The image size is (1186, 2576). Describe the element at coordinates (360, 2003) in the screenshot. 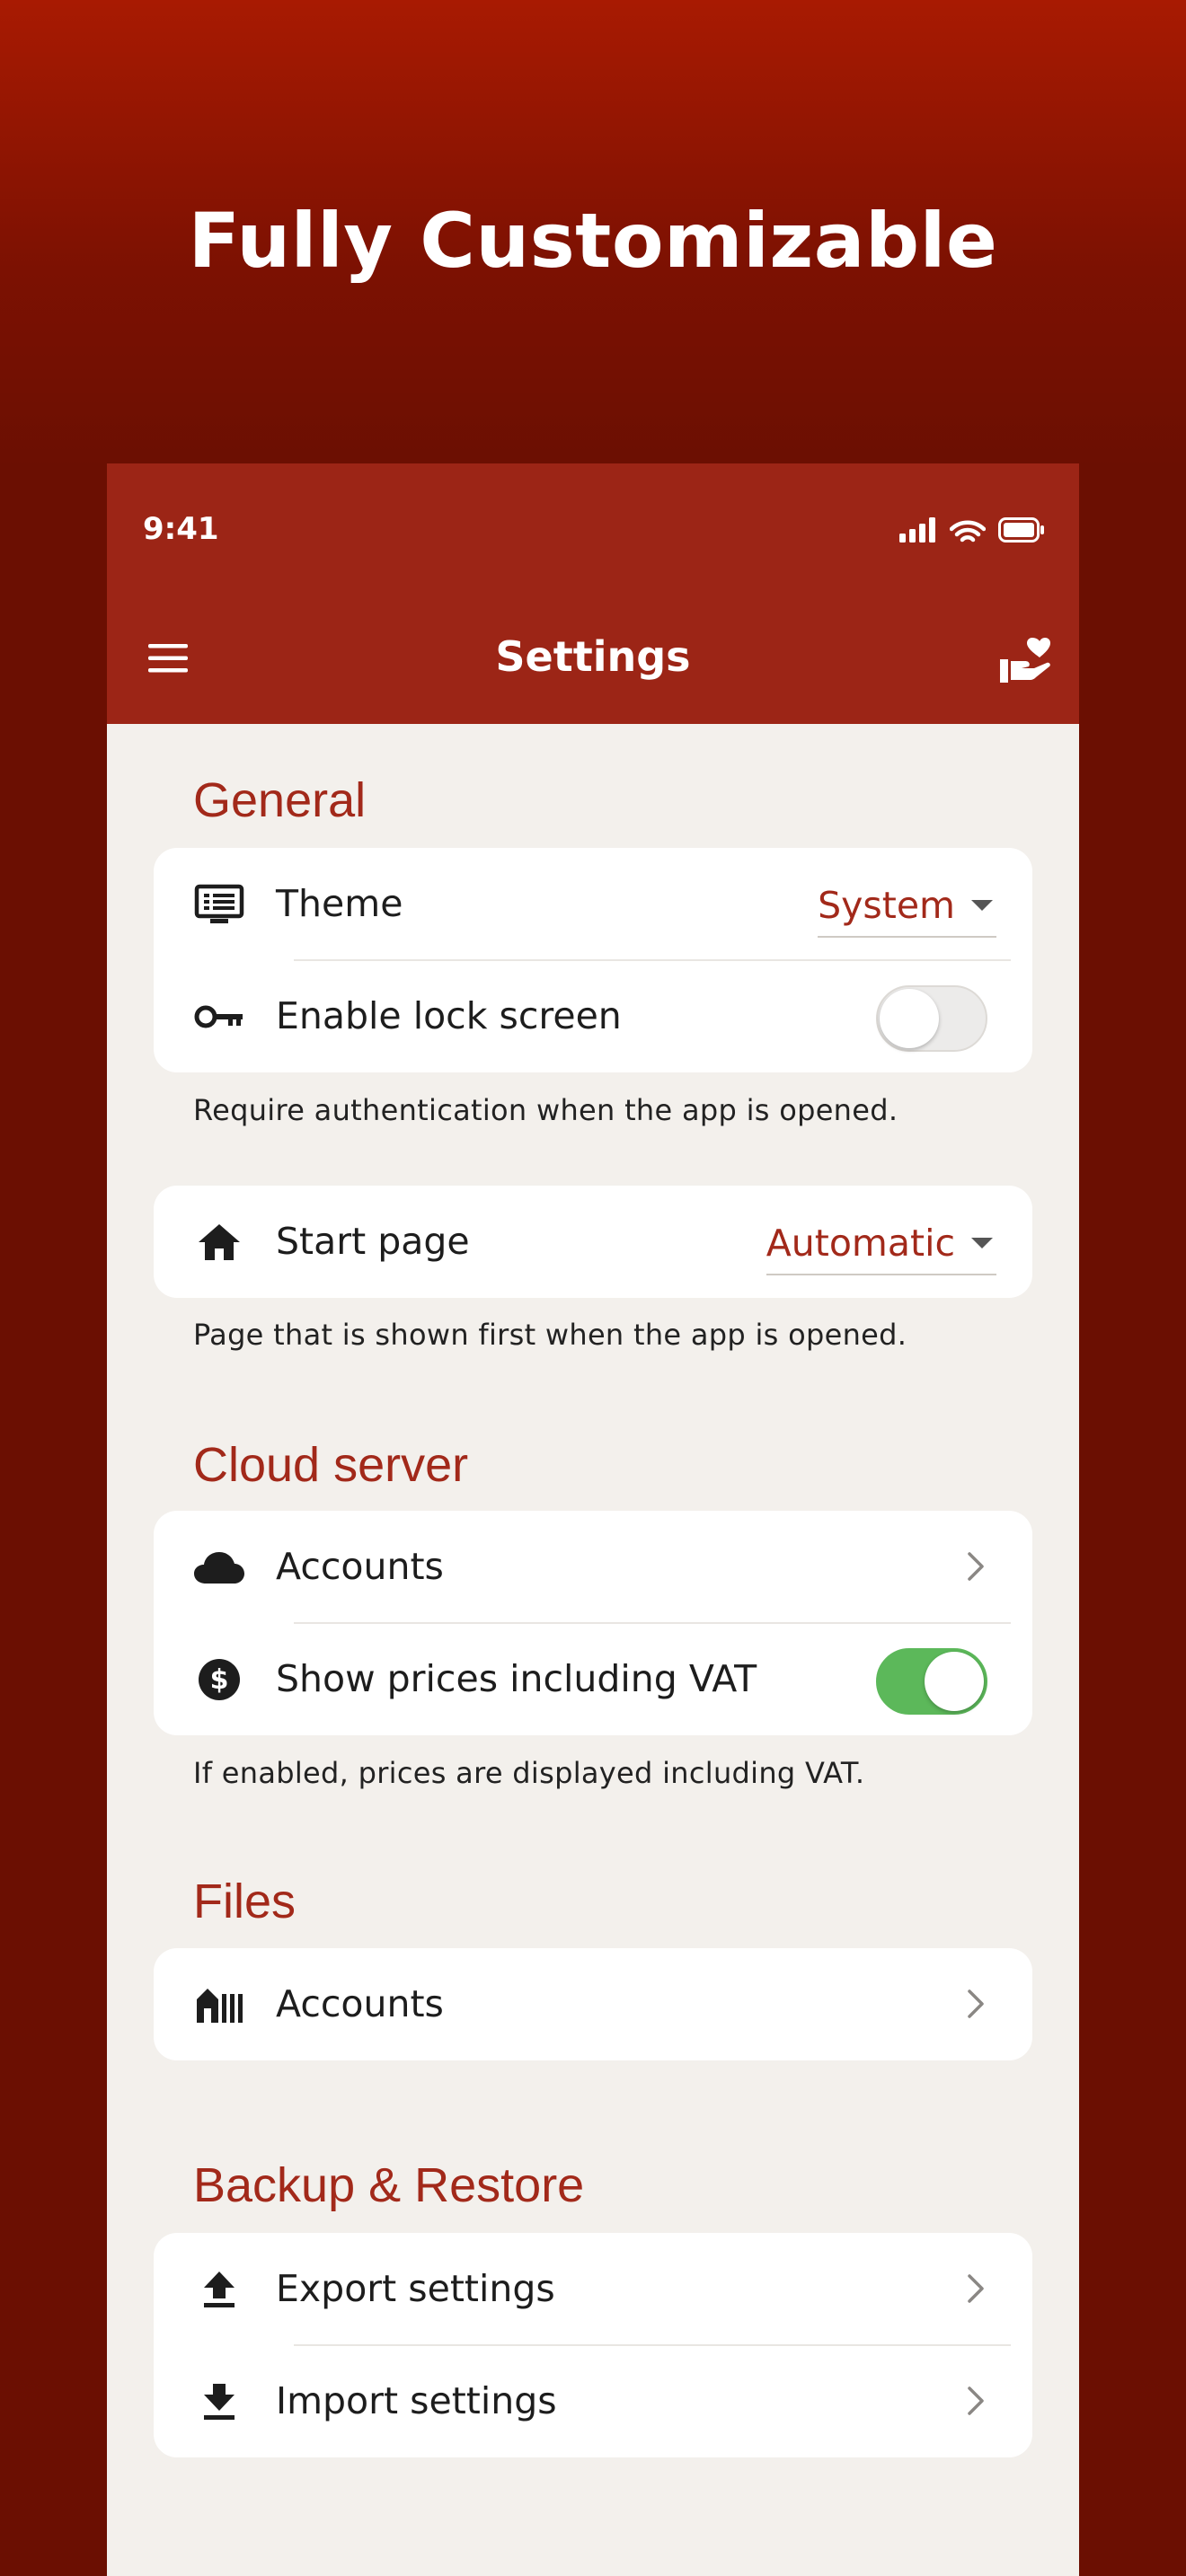

I see `files-accounts-label: Accounts` at that location.